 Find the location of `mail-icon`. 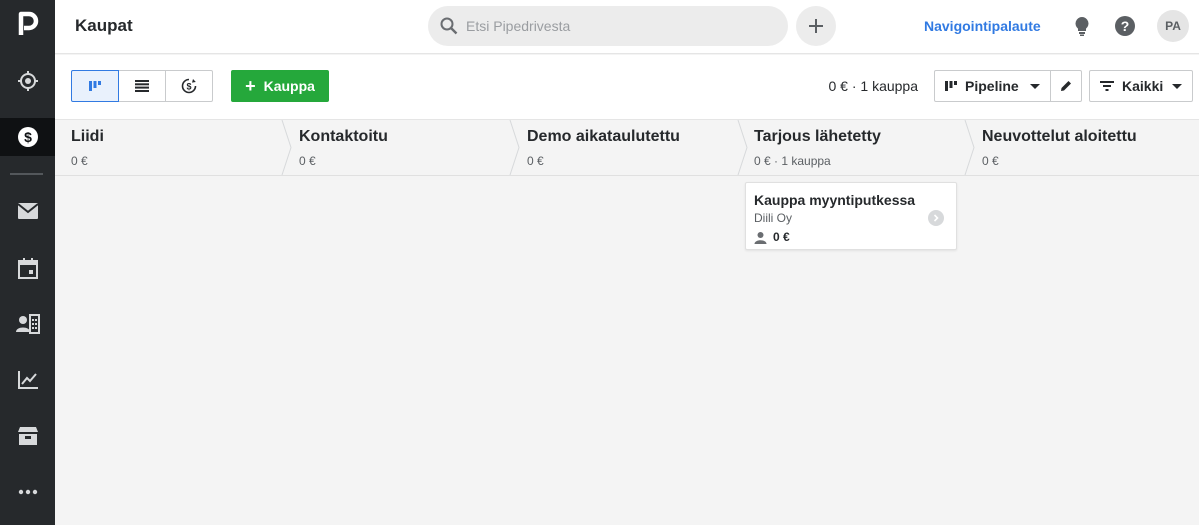

mail-icon is located at coordinates (27, 211).